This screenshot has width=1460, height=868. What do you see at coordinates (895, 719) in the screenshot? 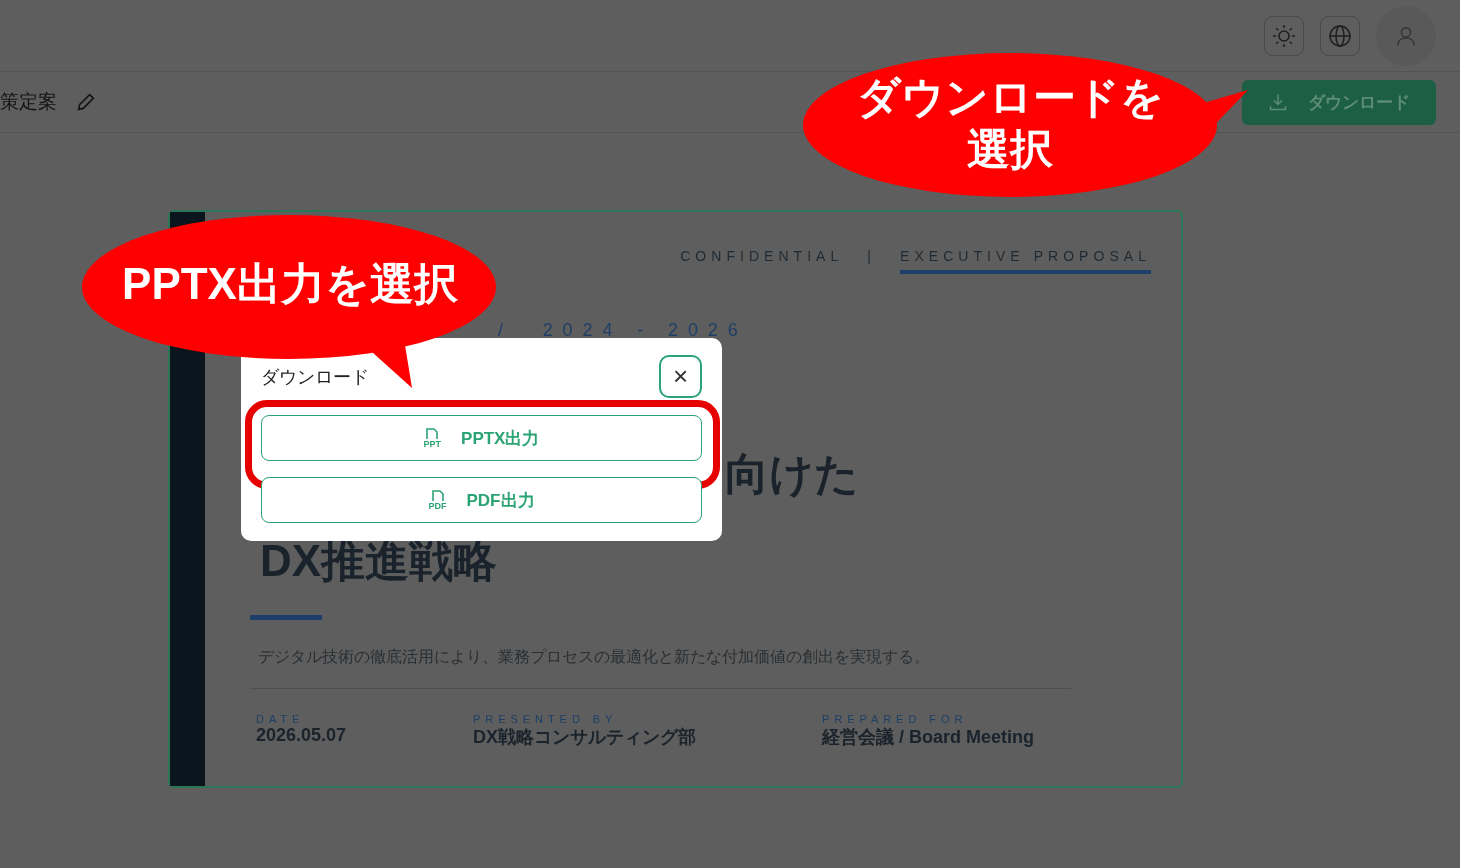
I see `meta-label: PREPARED FOR` at bounding box center [895, 719].